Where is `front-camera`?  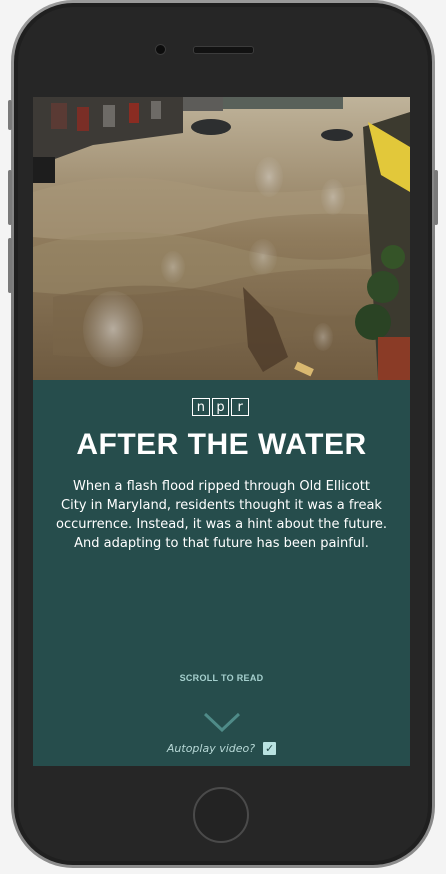 front-camera is located at coordinates (160, 49).